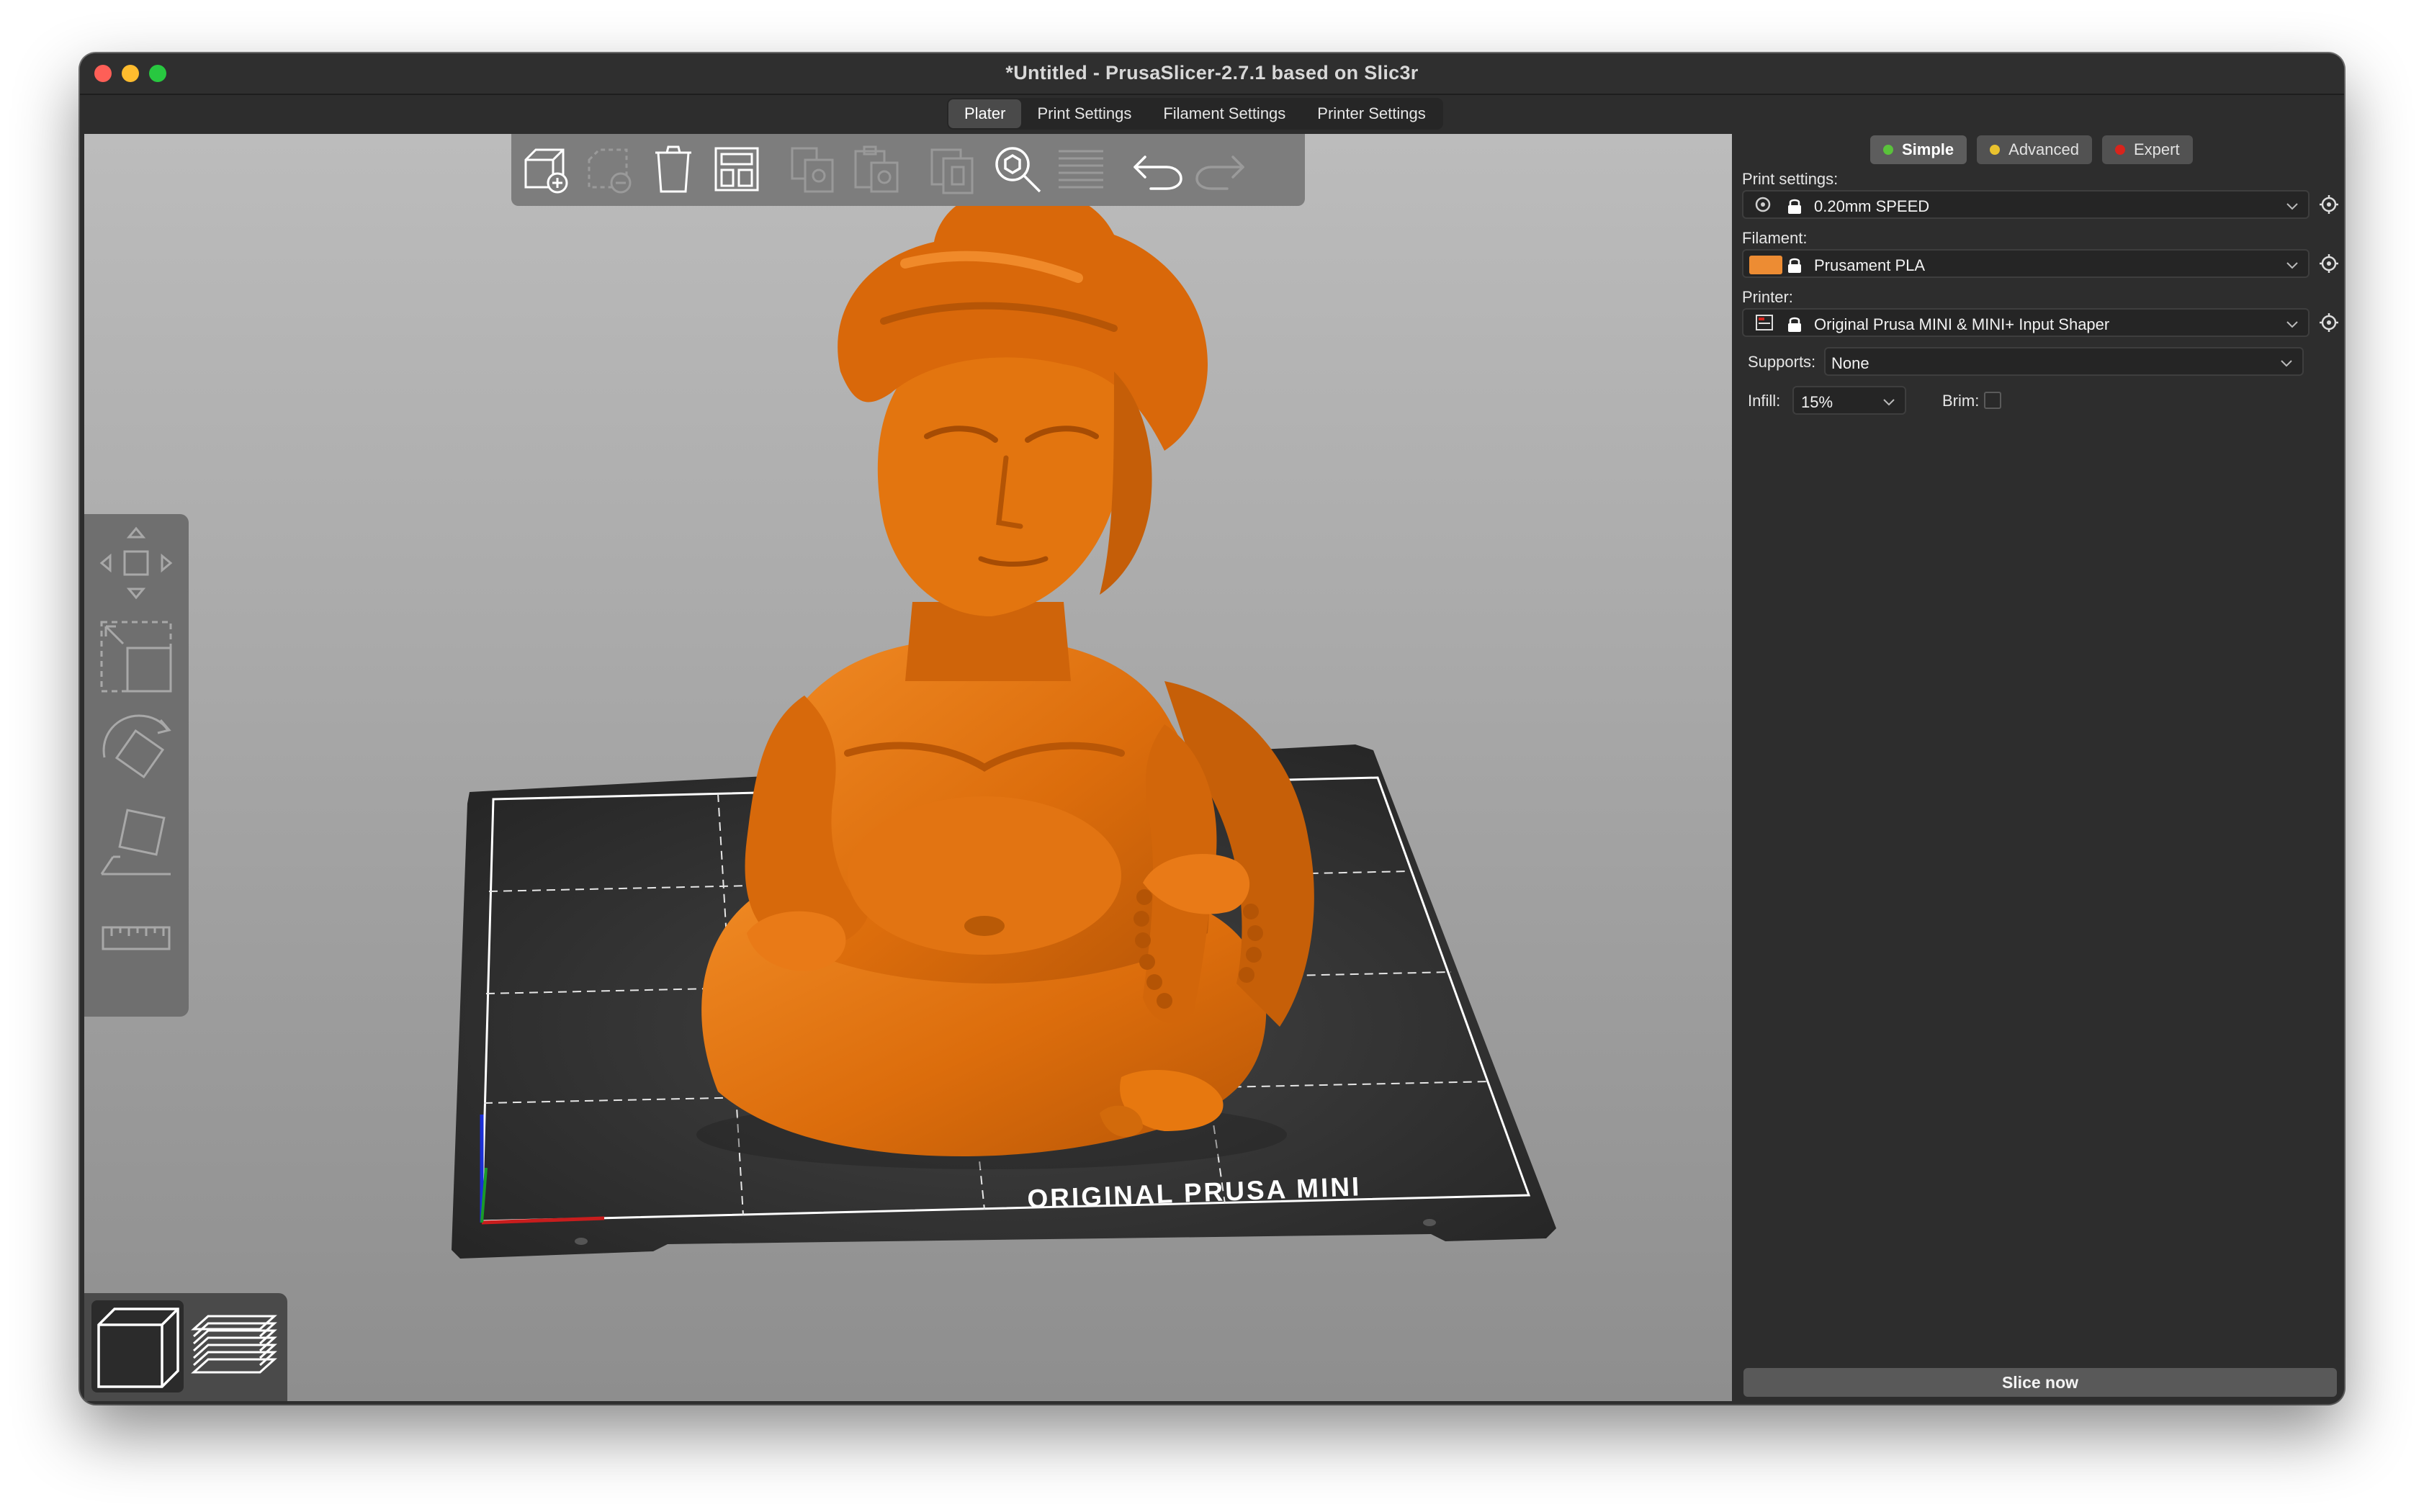 The image size is (2424, 1512). What do you see at coordinates (1081, 169) in the screenshot?
I see `layers-editing-icon` at bounding box center [1081, 169].